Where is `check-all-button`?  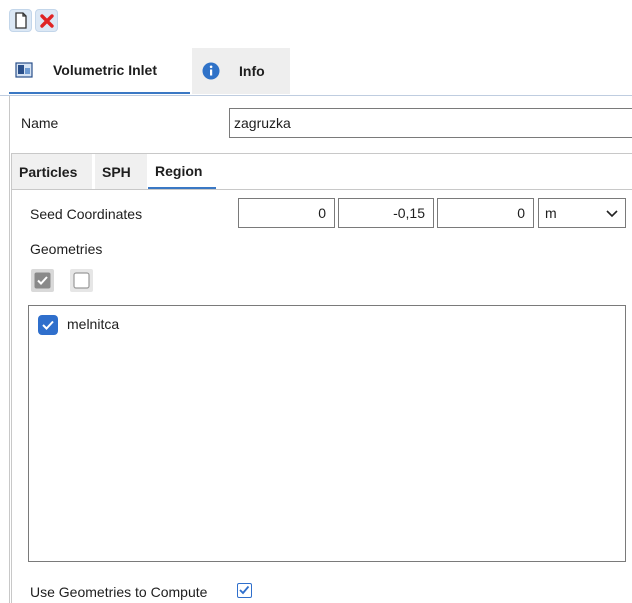 check-all-button is located at coordinates (42, 280).